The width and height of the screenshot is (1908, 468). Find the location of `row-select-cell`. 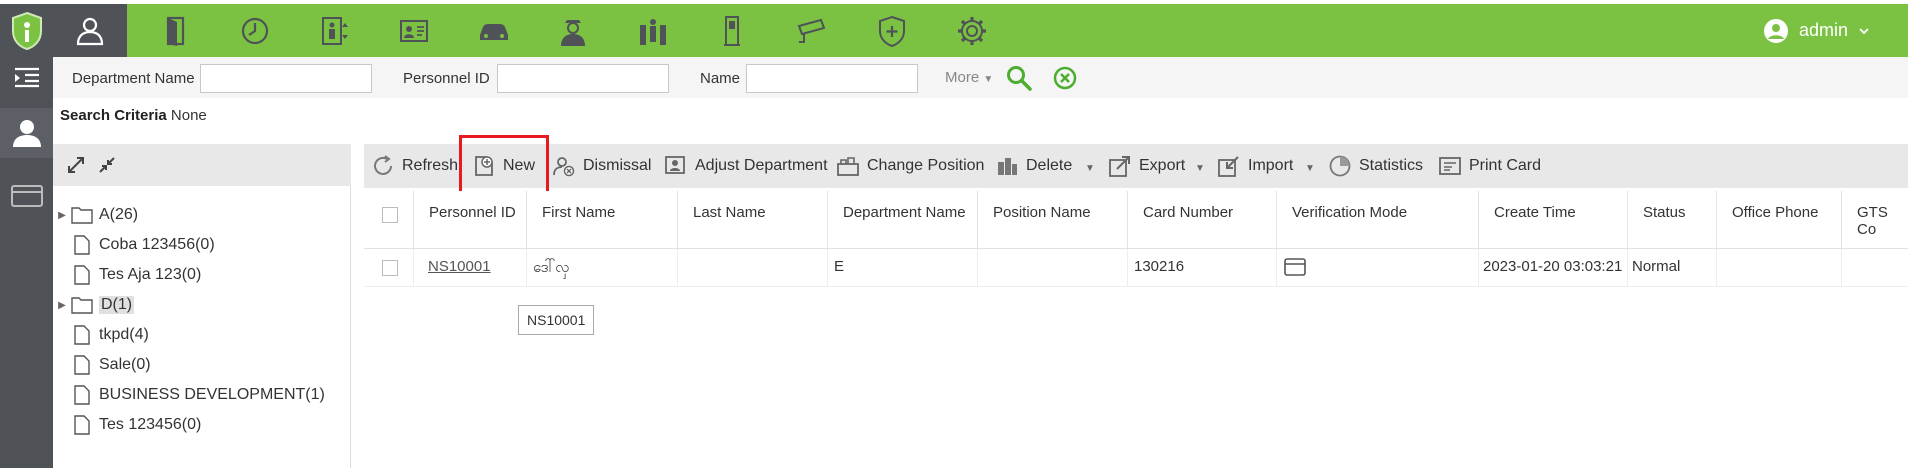

row-select-cell is located at coordinates (389, 268).